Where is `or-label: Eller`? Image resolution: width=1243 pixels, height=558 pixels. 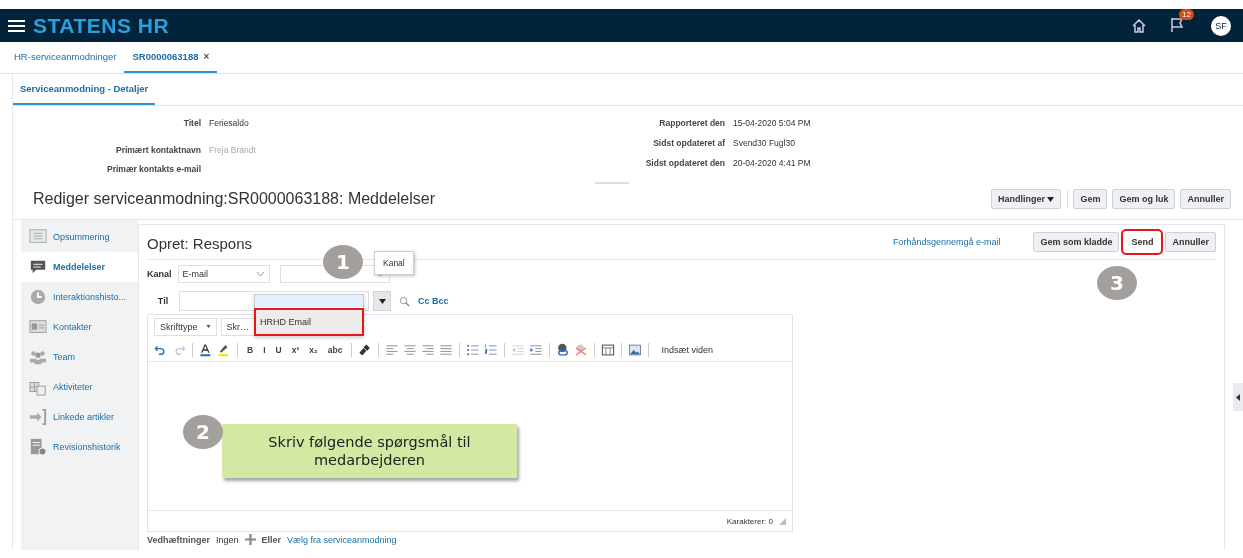 or-label: Eller is located at coordinates (271, 539).